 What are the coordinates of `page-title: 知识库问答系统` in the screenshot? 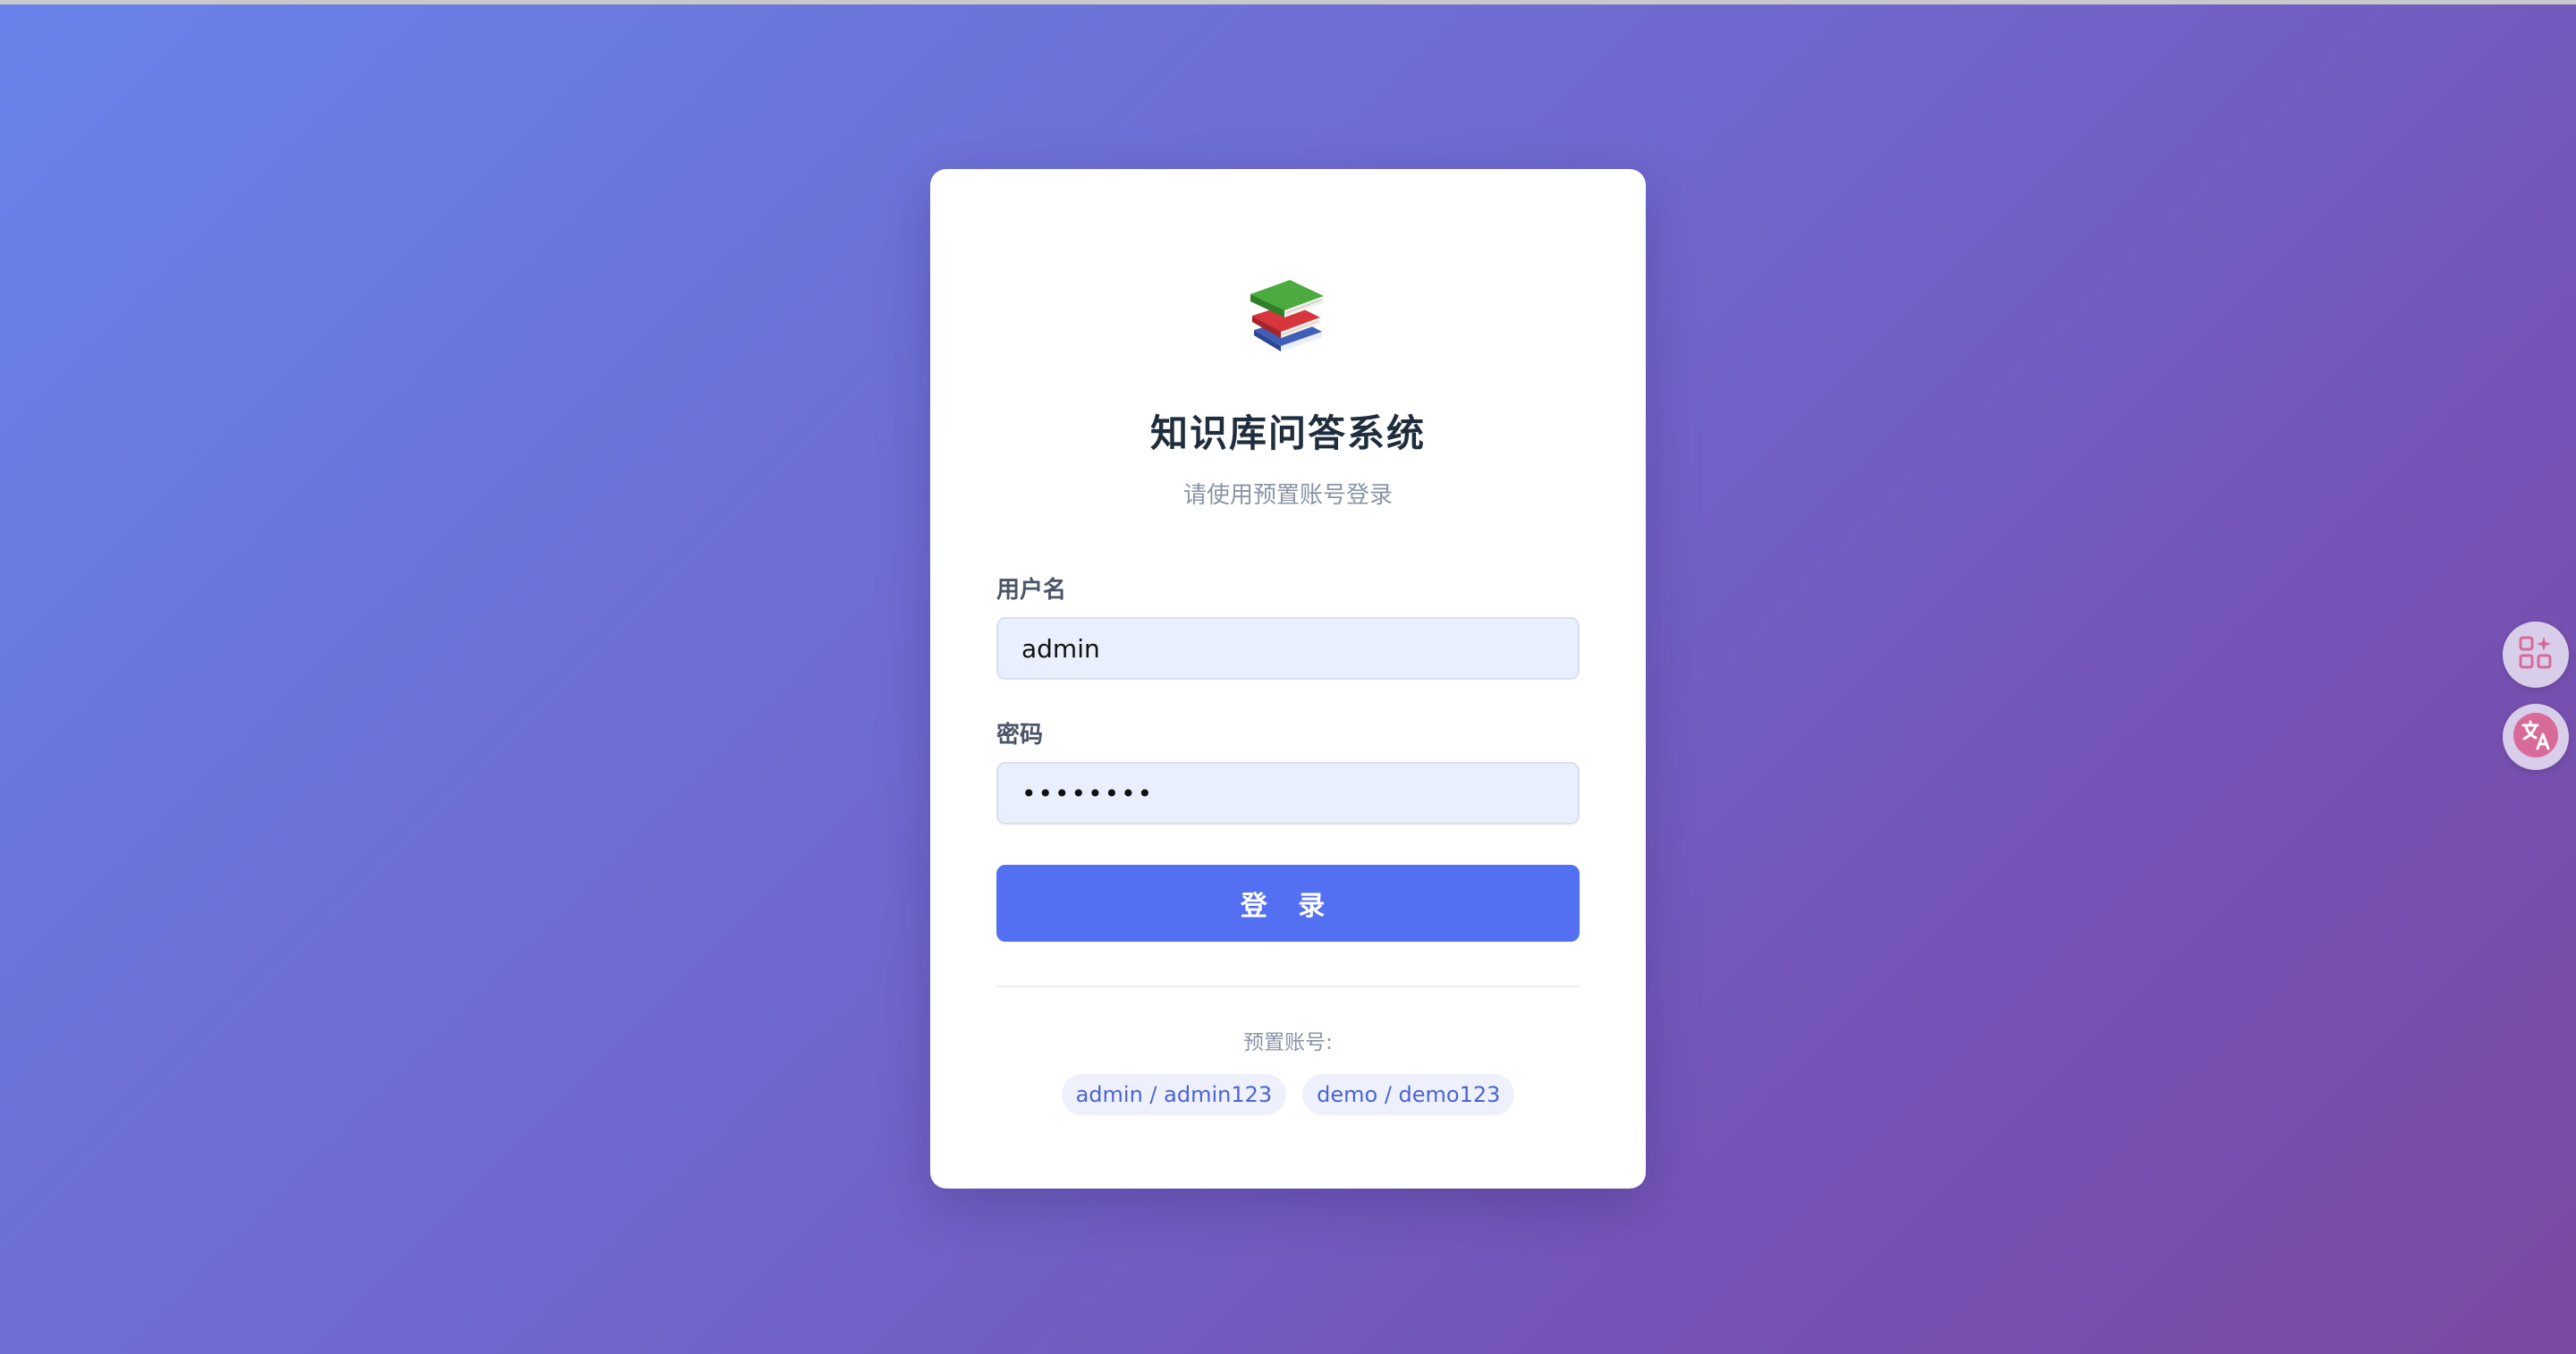 It's located at (1287, 433).